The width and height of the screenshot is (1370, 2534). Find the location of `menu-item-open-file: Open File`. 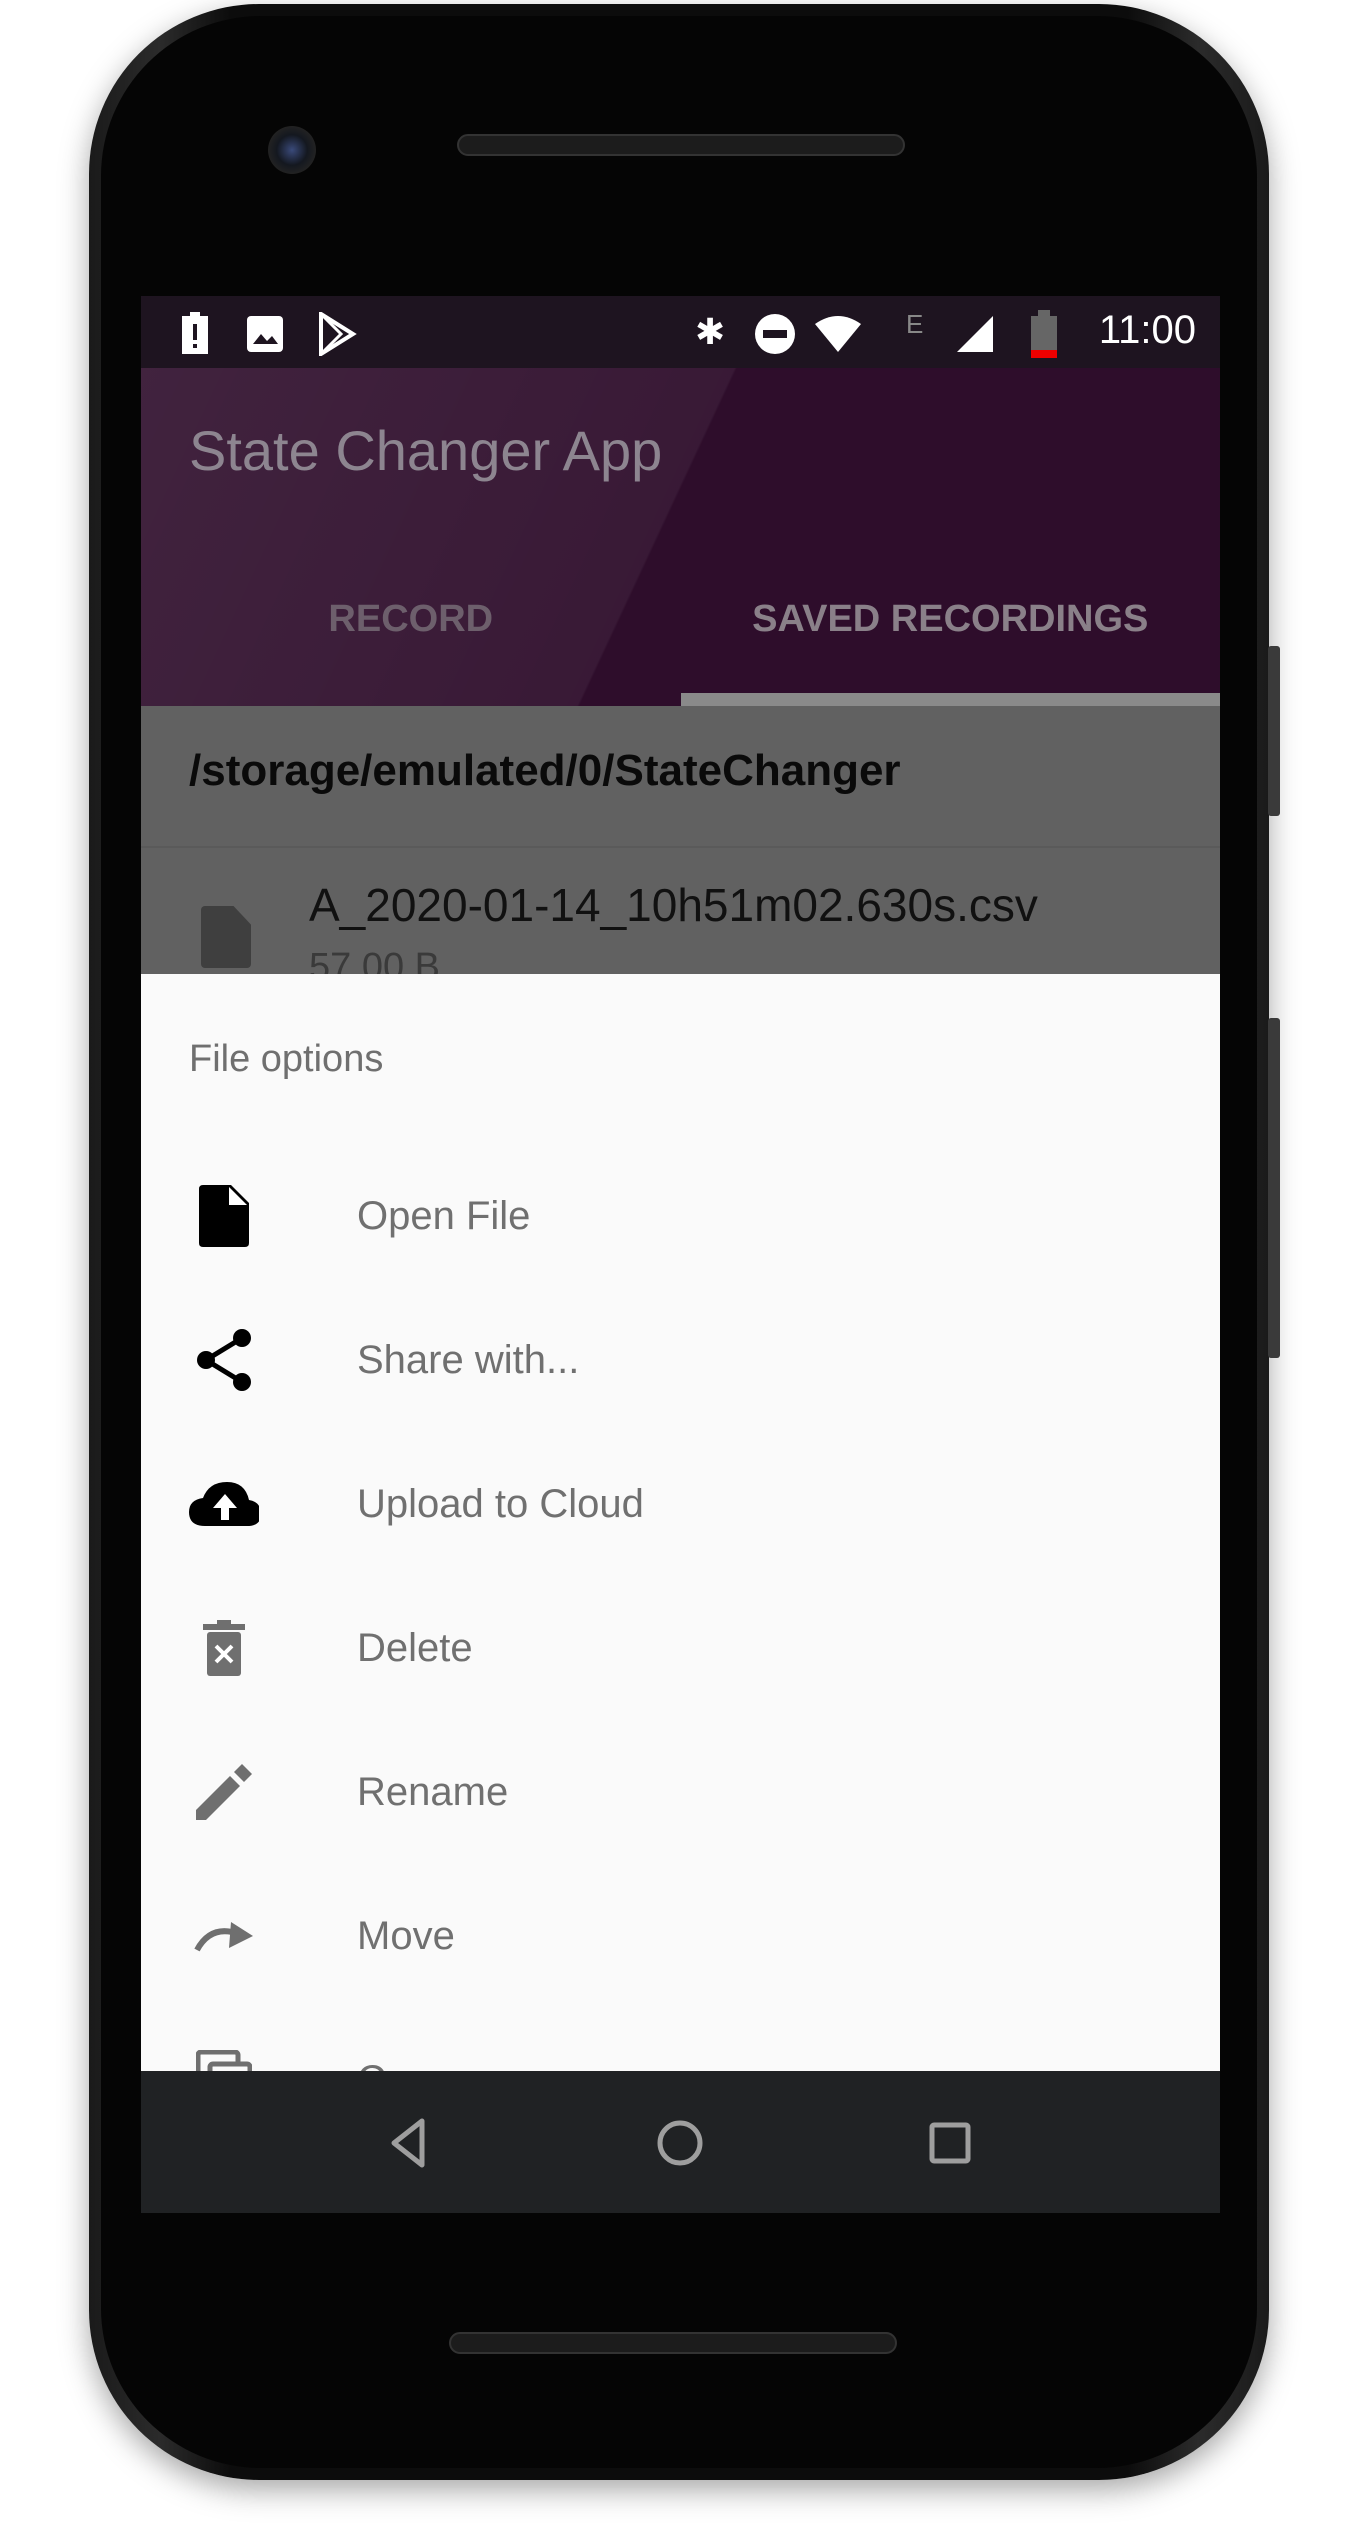

menu-item-open-file: Open File is located at coordinates (680, 1216).